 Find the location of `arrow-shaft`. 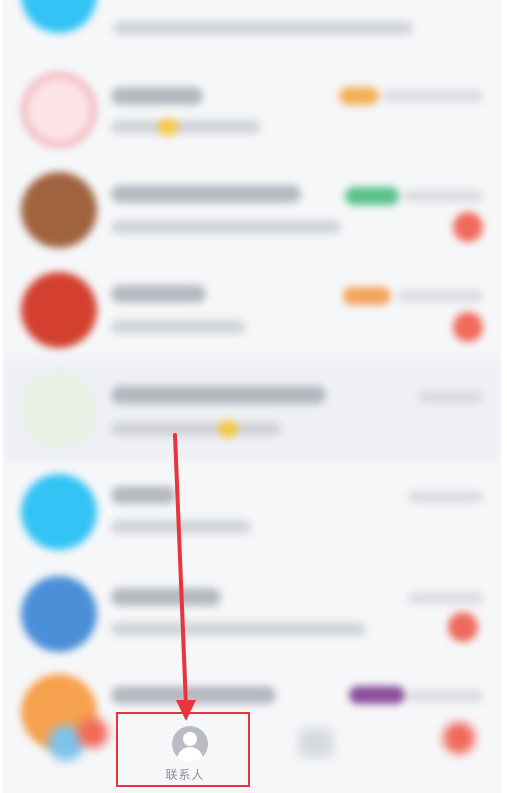

arrow-shaft is located at coordinates (180, 570).